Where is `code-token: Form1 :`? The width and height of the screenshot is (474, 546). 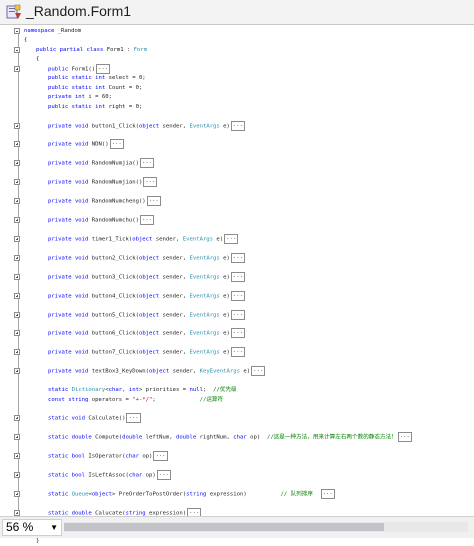
code-token: Form1 : is located at coordinates (118, 49).